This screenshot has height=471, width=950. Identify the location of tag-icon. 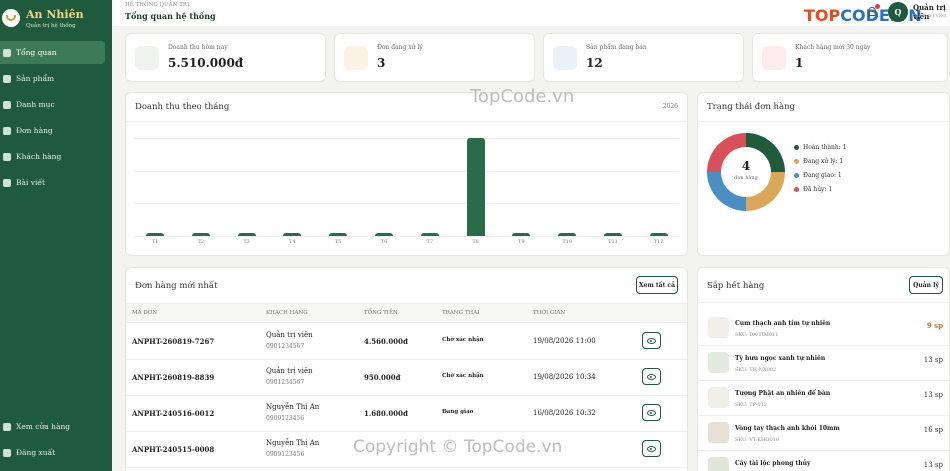
(7, 78).